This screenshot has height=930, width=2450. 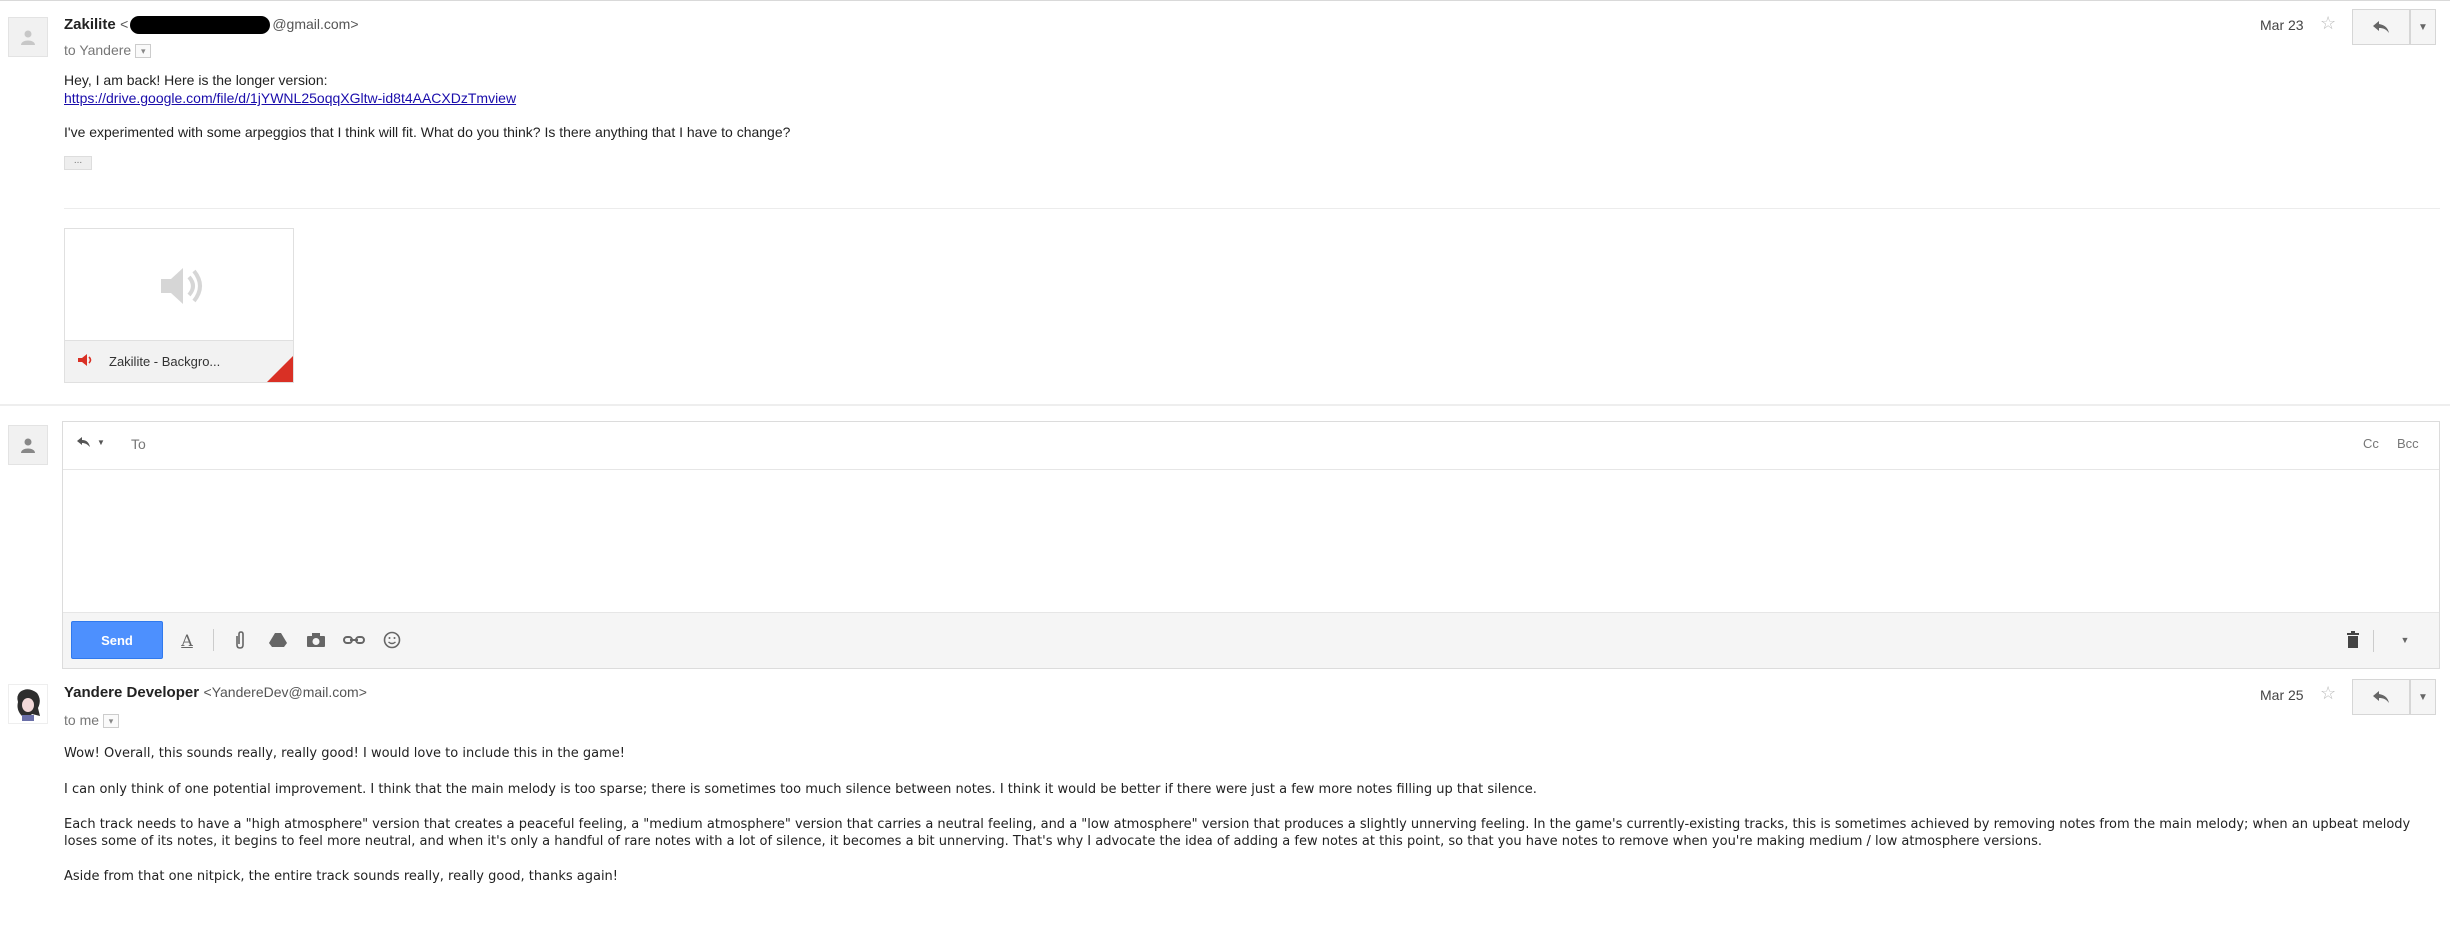 What do you see at coordinates (1251, 640) in the screenshot?
I see `compose-toolbar: Send A ▼` at bounding box center [1251, 640].